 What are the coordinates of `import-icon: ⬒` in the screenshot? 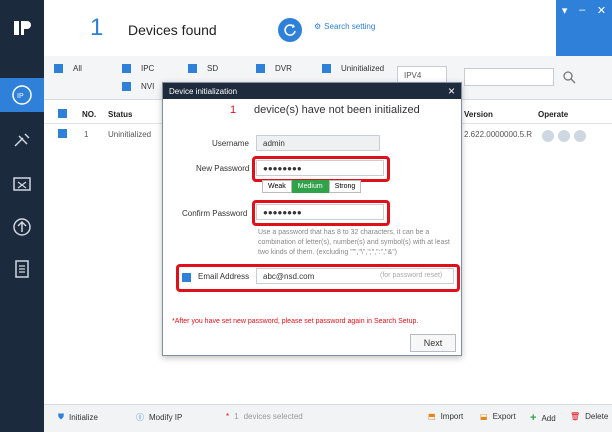 It's located at (432, 416).